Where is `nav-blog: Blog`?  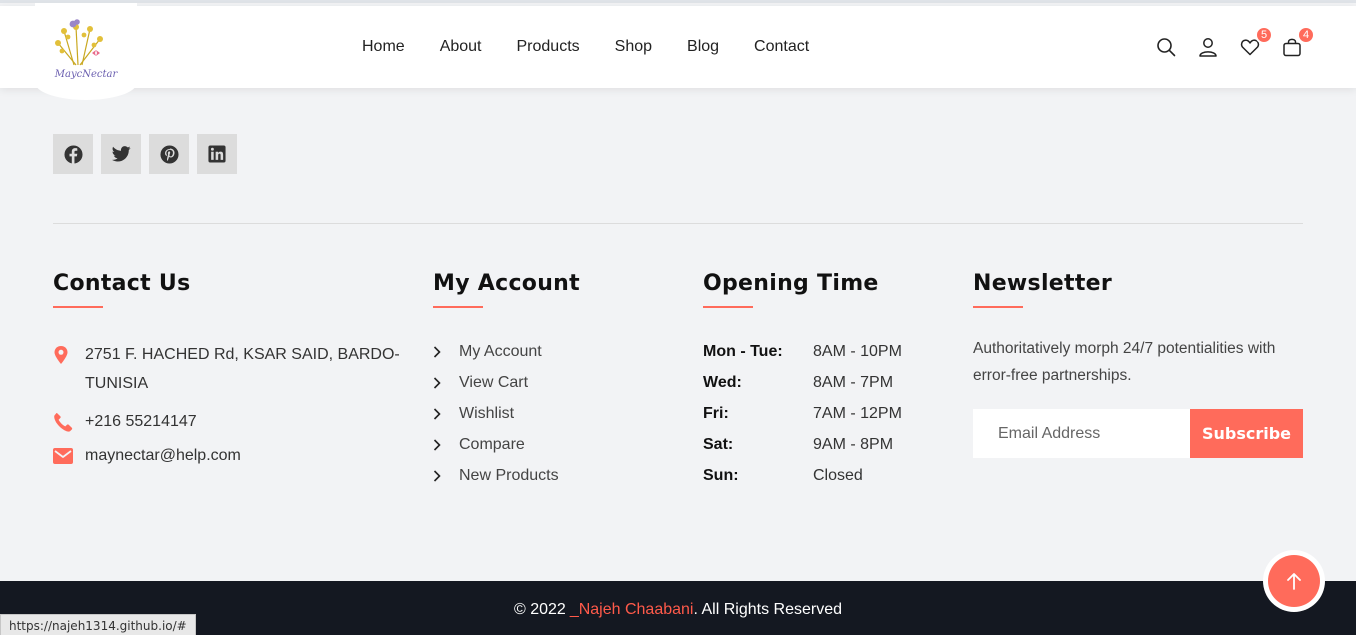
nav-blog: Blog is located at coordinates (703, 47).